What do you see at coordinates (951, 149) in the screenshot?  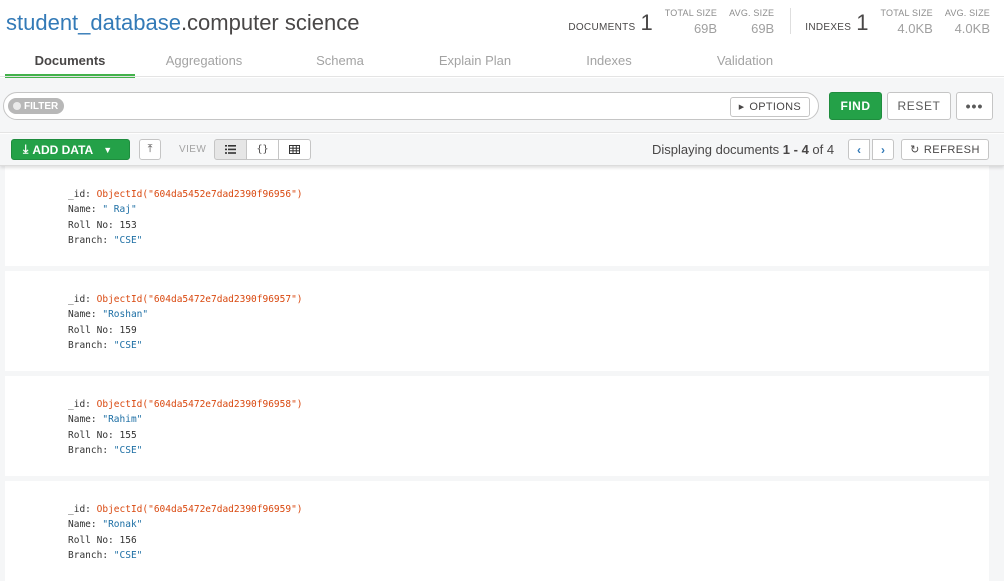 I see `refresh-label: REFRESH` at bounding box center [951, 149].